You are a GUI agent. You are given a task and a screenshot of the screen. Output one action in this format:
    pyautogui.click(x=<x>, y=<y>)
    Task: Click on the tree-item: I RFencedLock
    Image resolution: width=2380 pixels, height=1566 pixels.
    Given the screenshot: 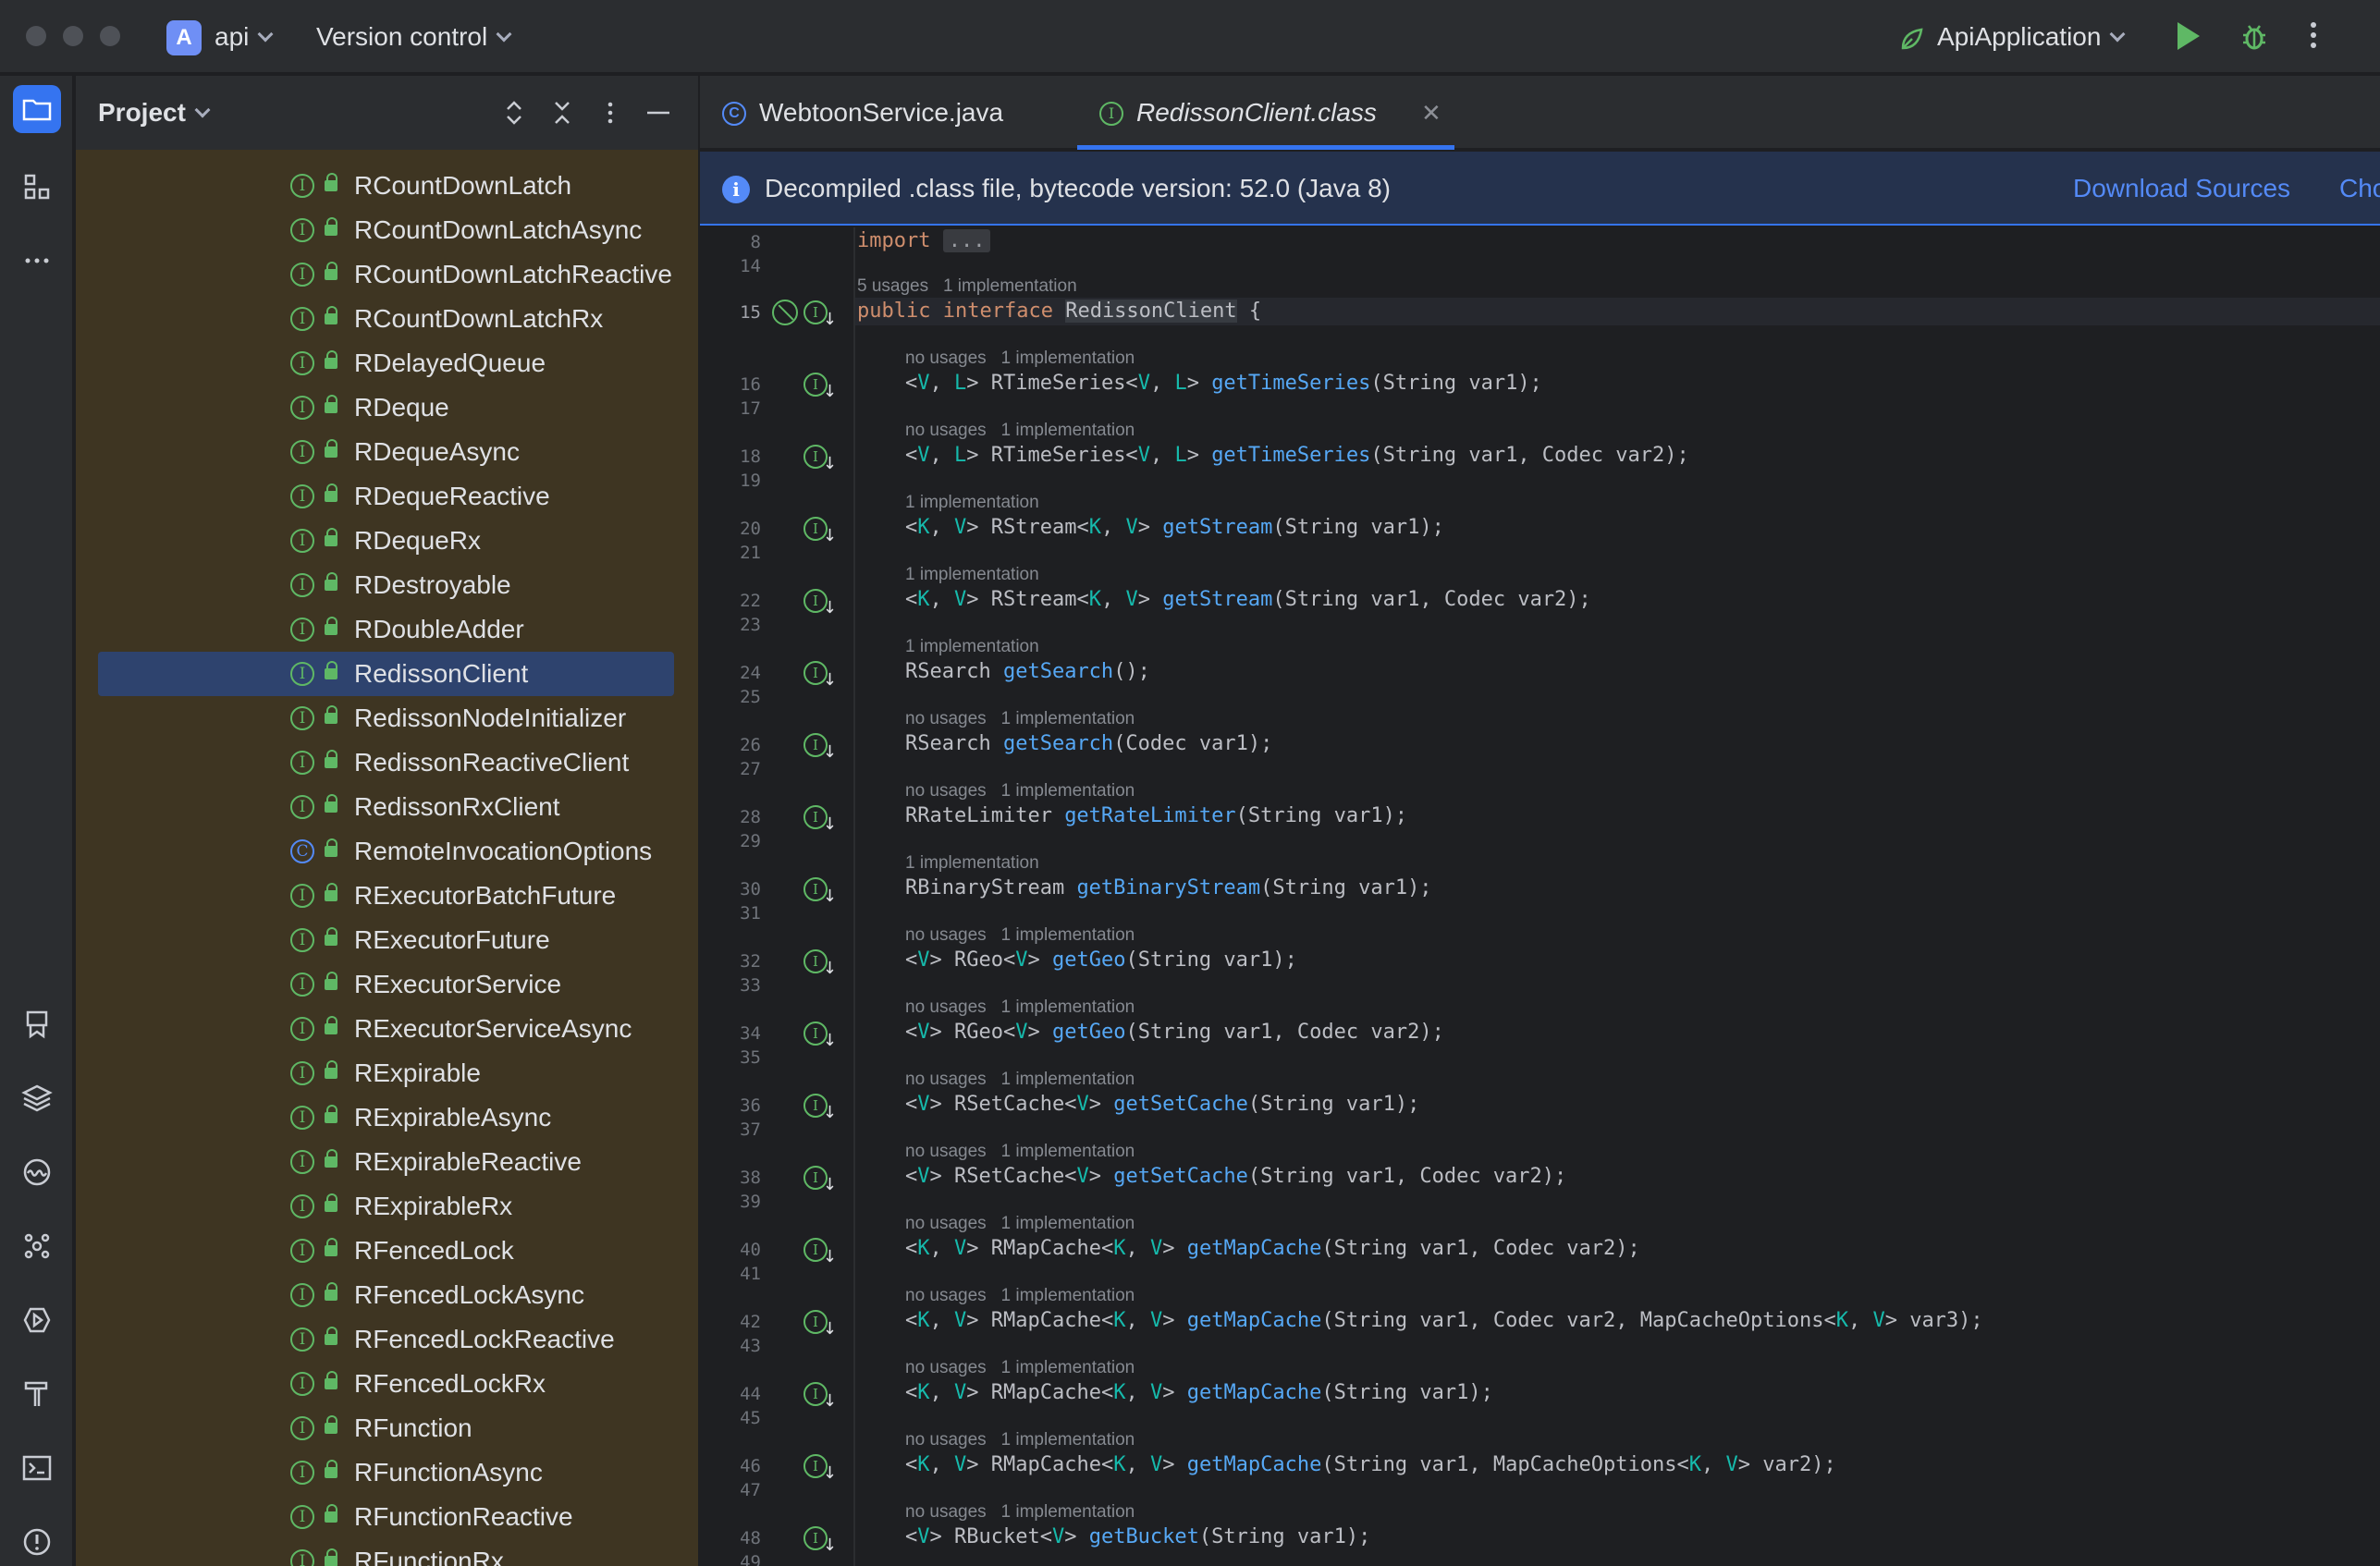 What is the action you would take?
    pyautogui.click(x=386, y=1251)
    